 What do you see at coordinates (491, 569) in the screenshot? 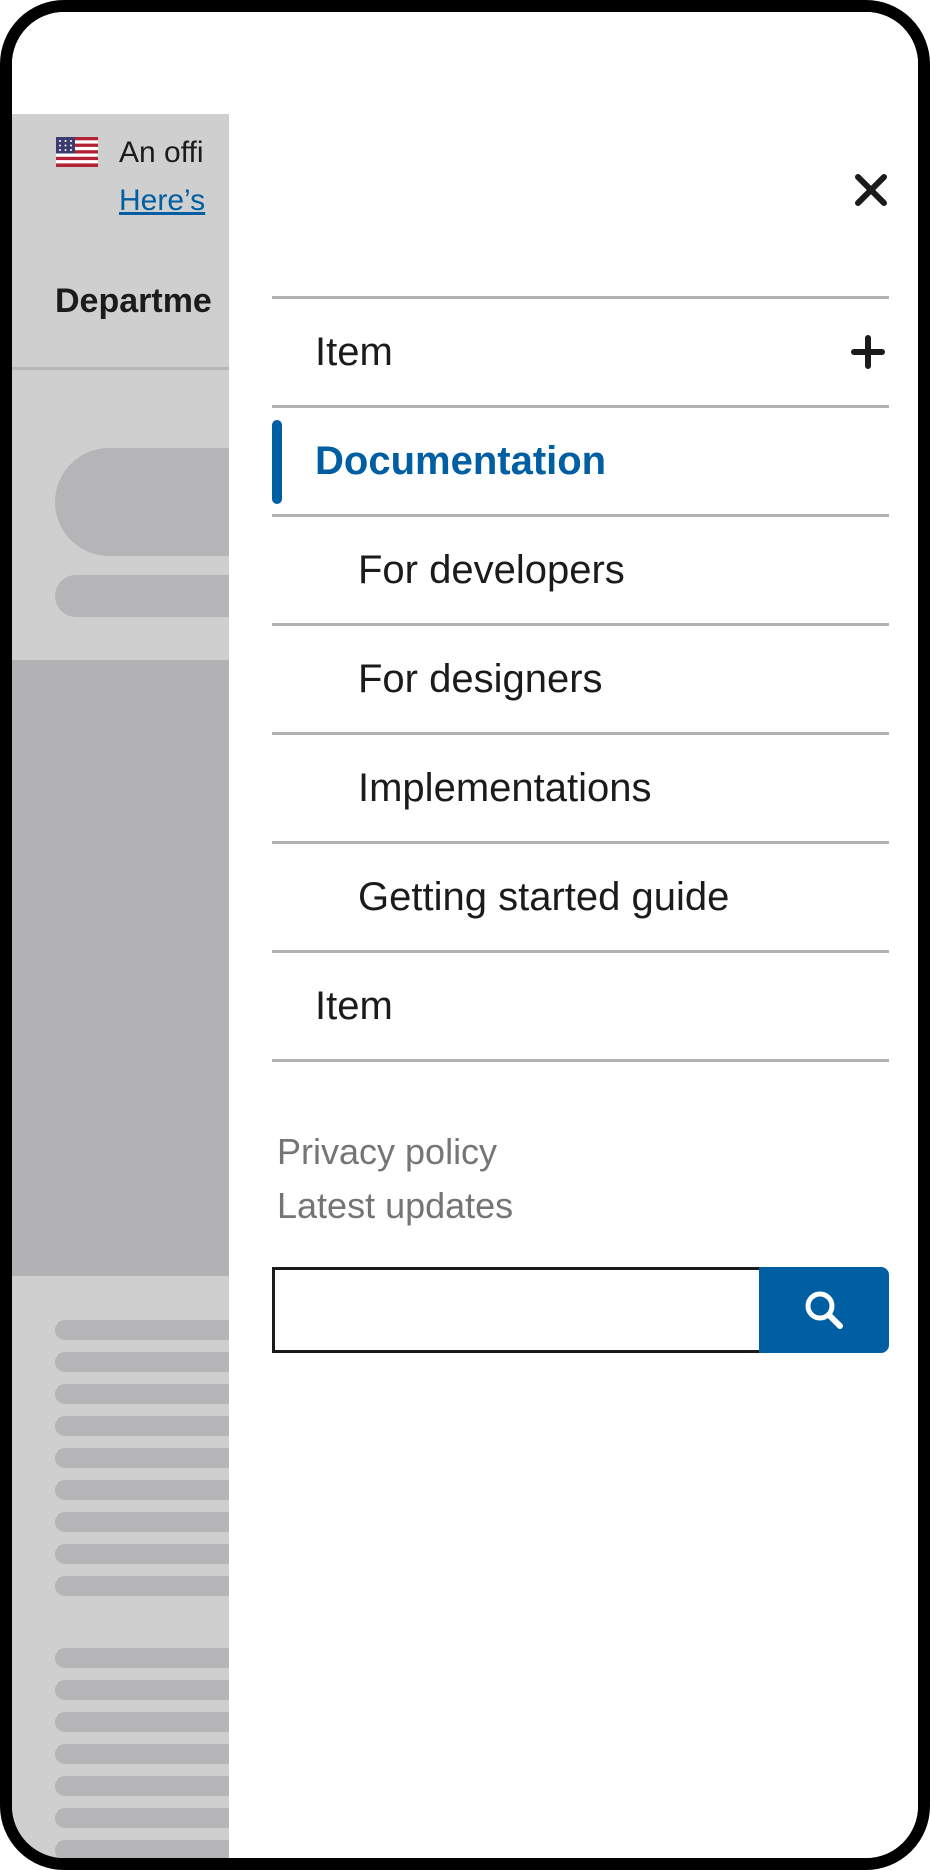
I see `nav-item-label: For developers` at bounding box center [491, 569].